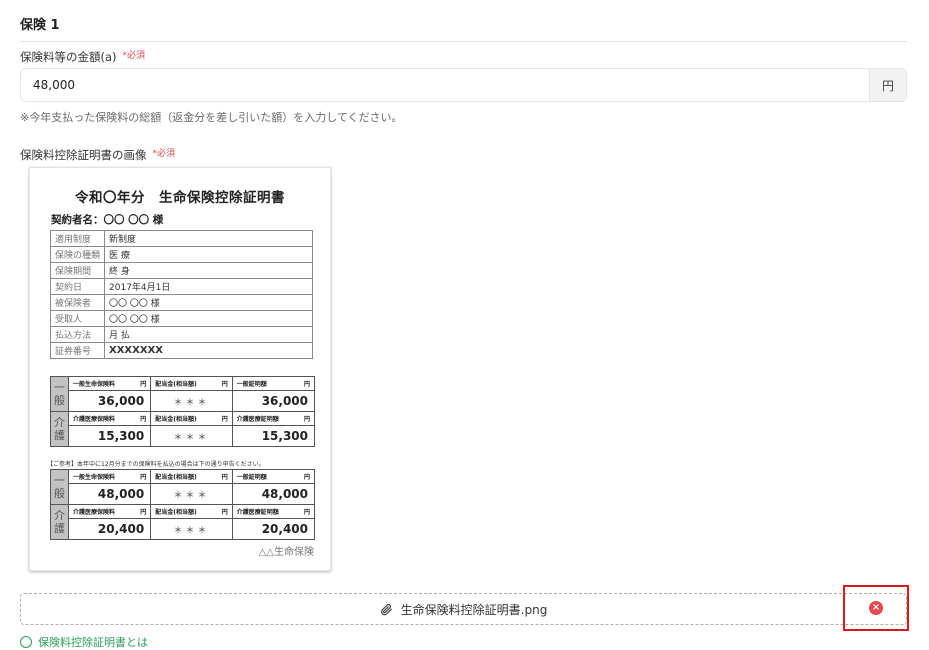  I want to click on remove-file-button: ×, so click(876, 608).